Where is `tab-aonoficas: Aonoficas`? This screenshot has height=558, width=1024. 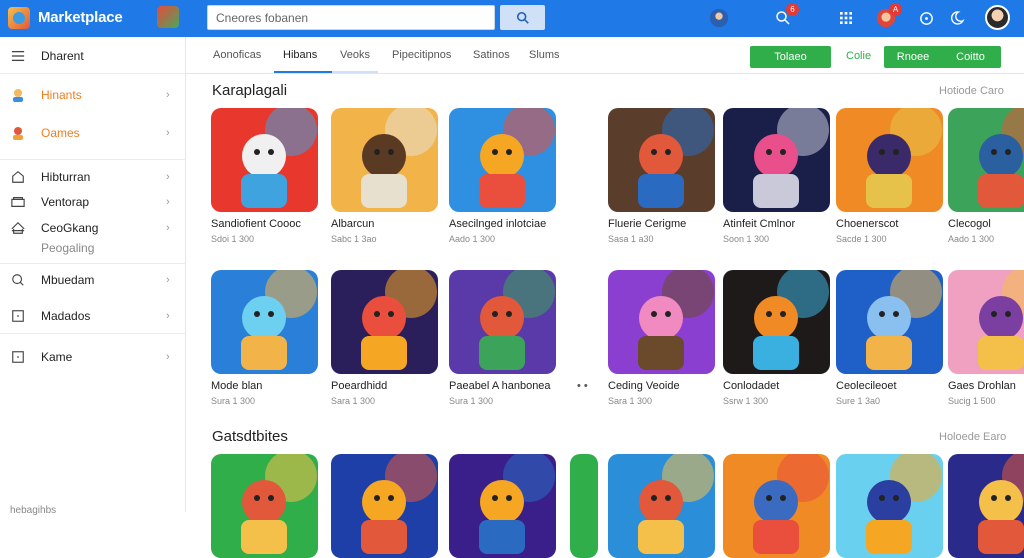
tab-aonoficas: Aonoficas is located at coordinates (237, 61).